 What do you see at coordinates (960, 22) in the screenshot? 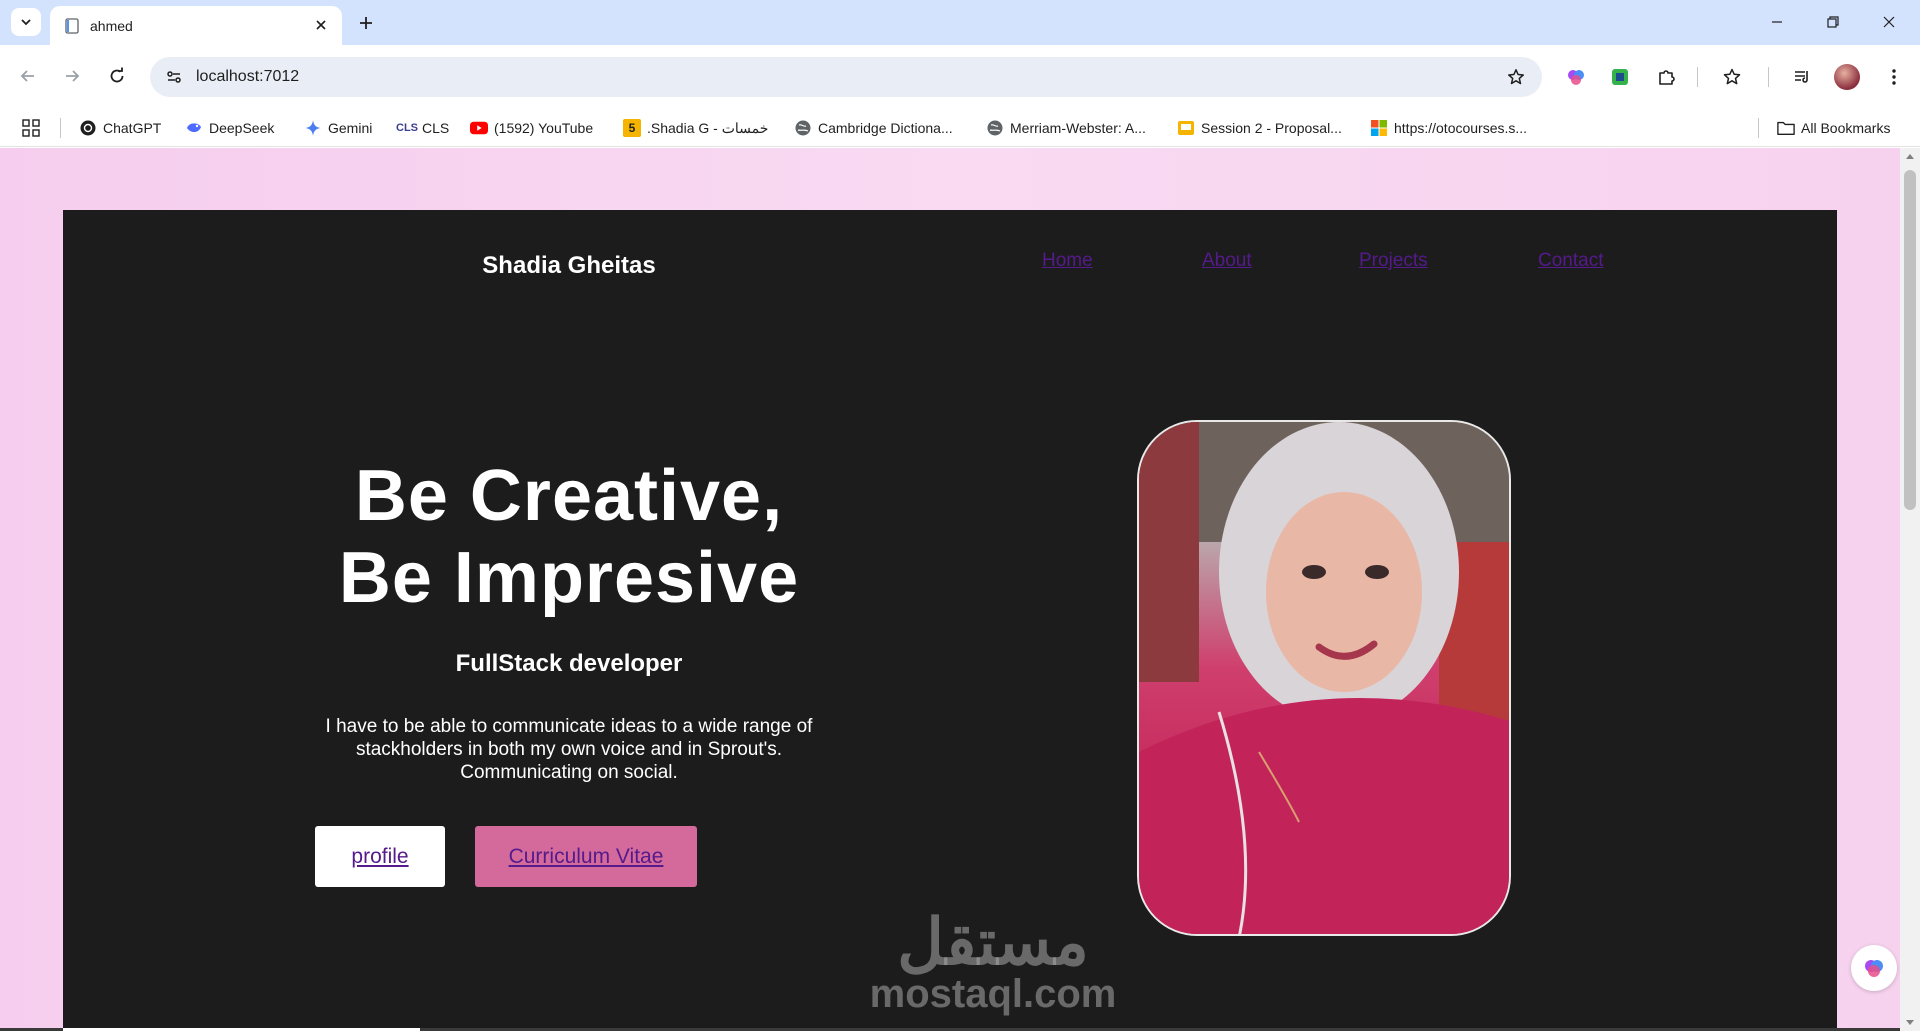
I see `tab-strip: ahmed` at bounding box center [960, 22].